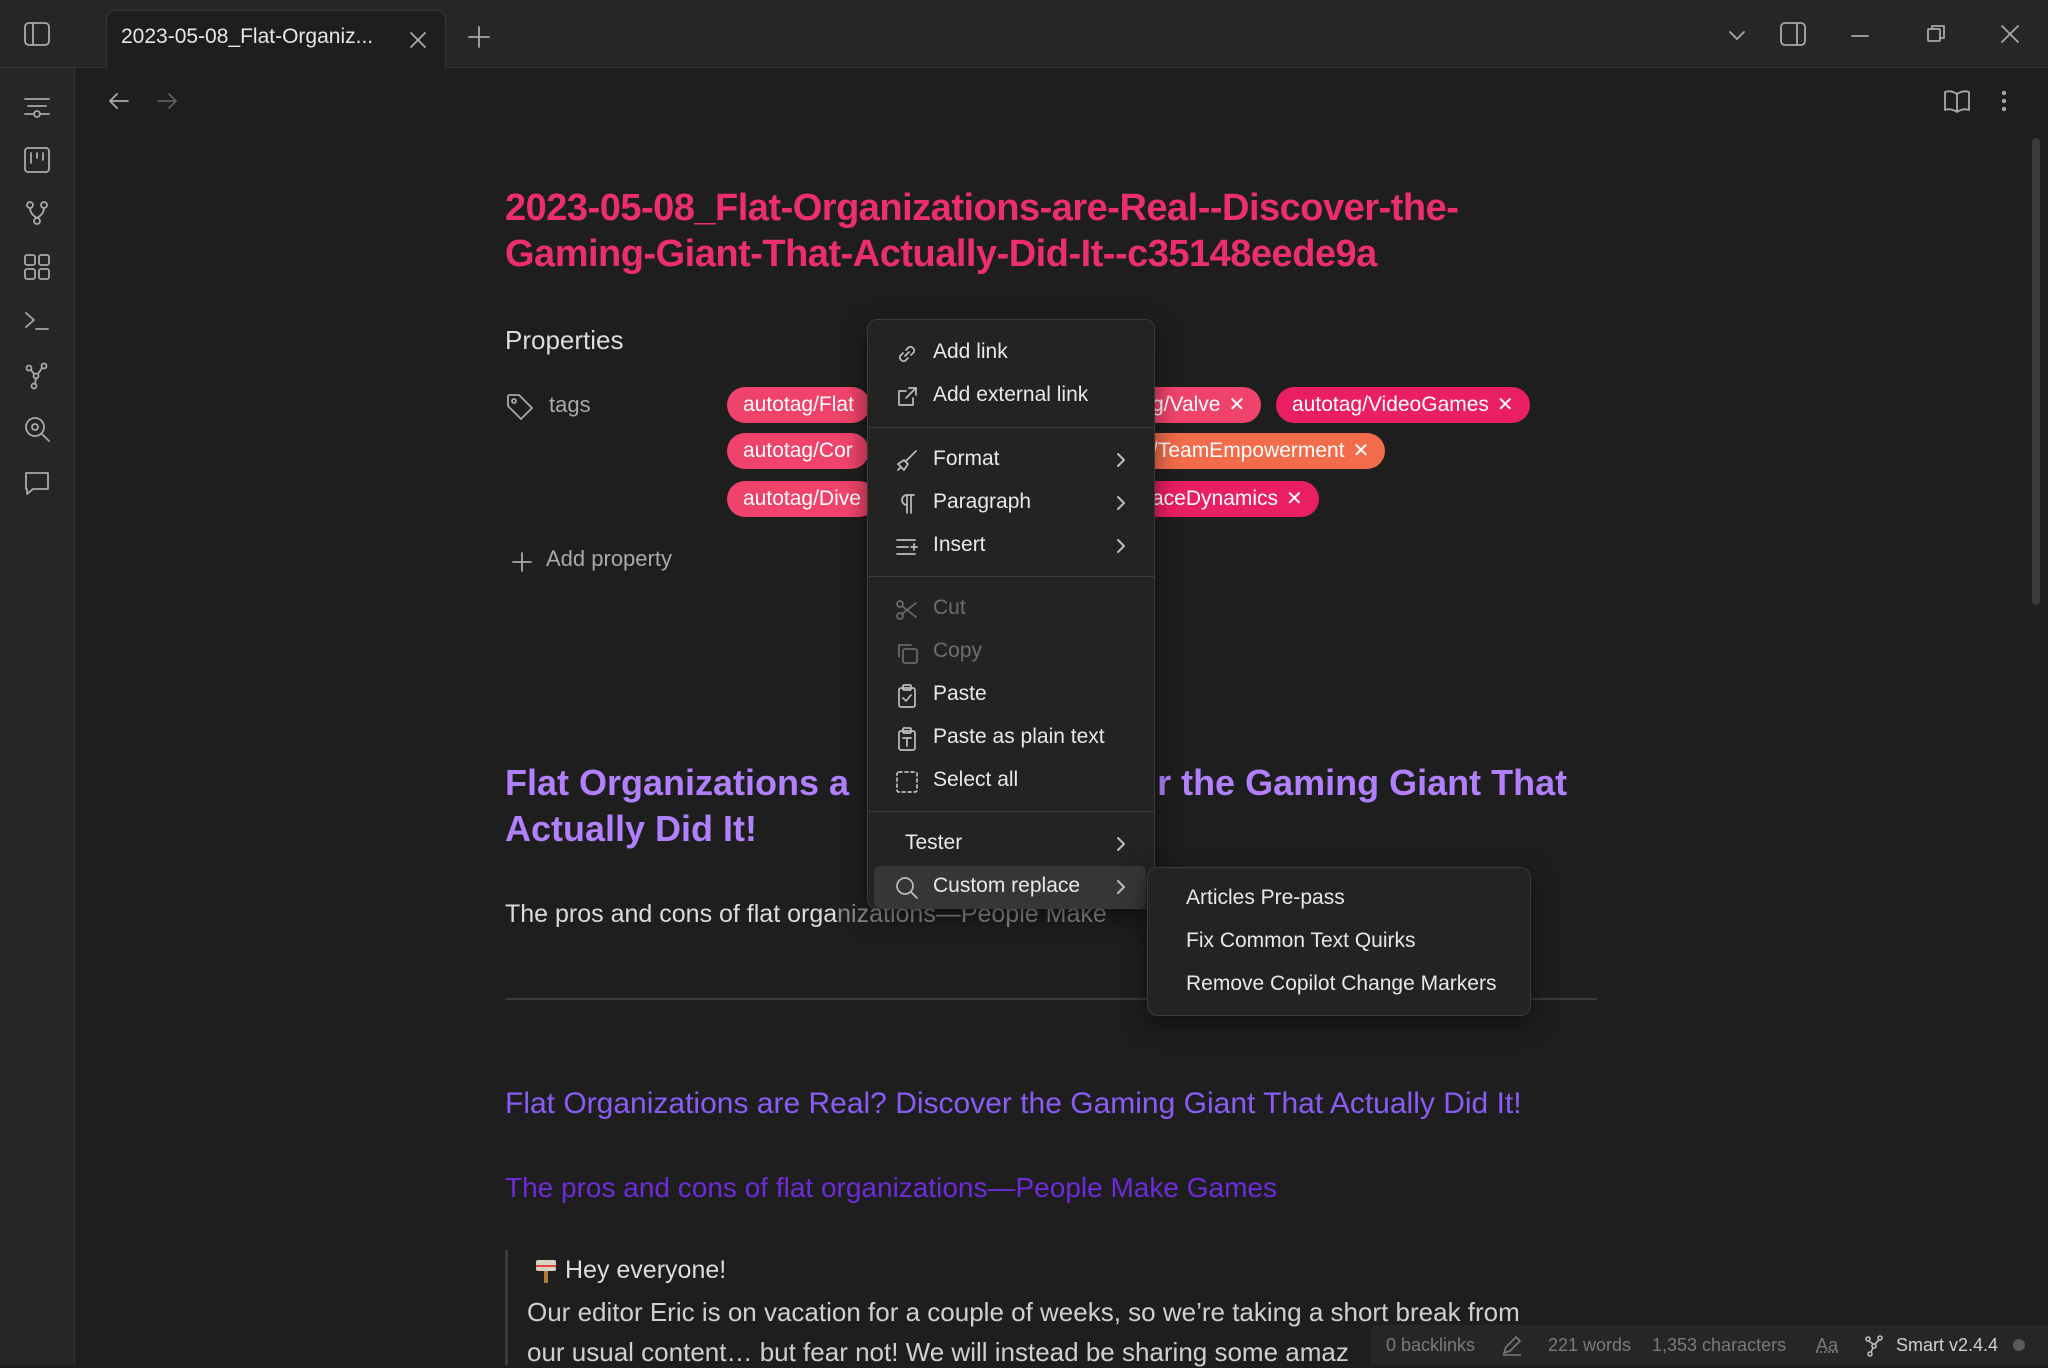 Image resolution: width=2048 pixels, height=1368 pixels. What do you see at coordinates (1589, 1345) in the screenshot?
I see `word-count: 221 words` at bounding box center [1589, 1345].